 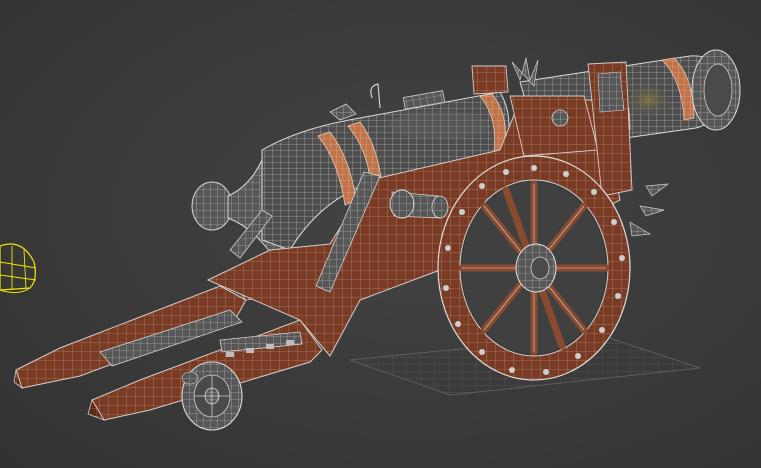 What do you see at coordinates (534, 268) in the screenshot?
I see `large-wheel` at bounding box center [534, 268].